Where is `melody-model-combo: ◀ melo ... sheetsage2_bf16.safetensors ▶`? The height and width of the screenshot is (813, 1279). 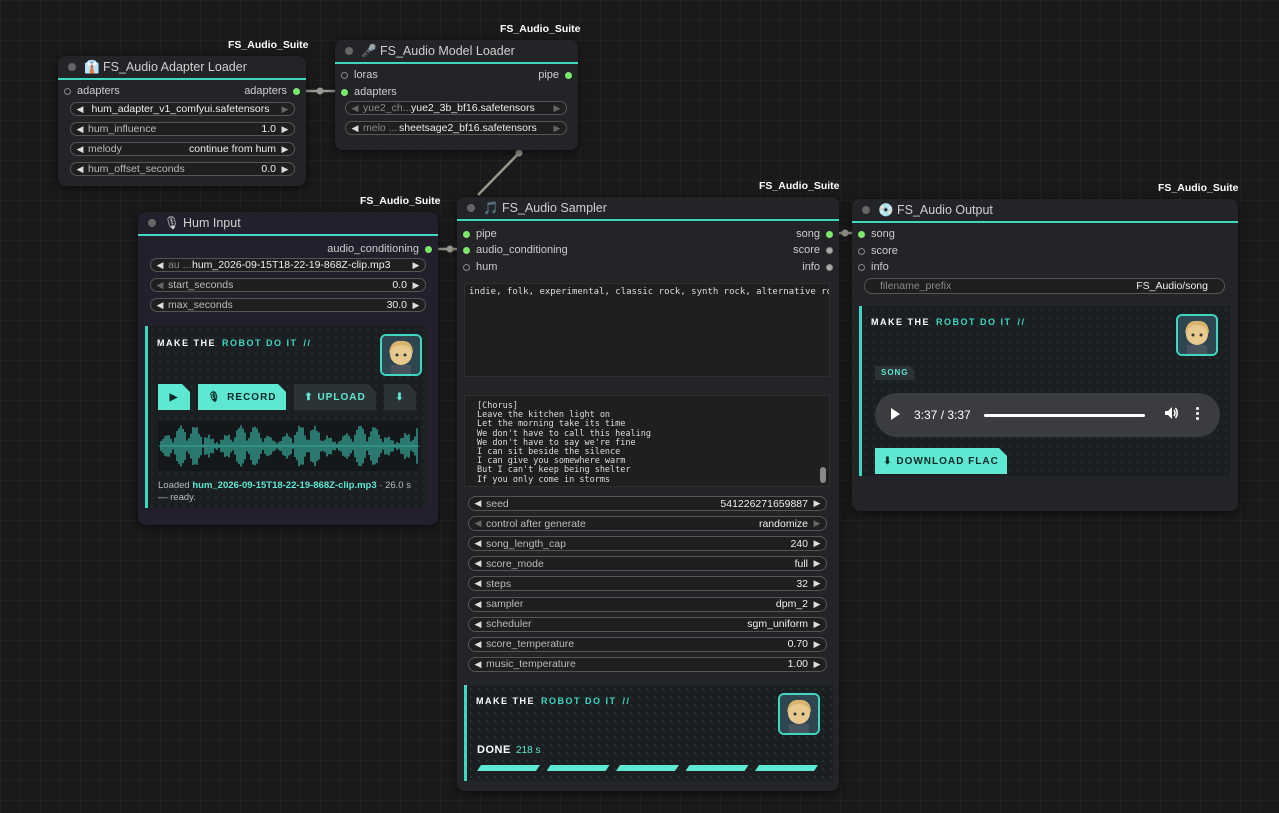 melody-model-combo: ◀ melo ... sheetsage2_bf16.safetensors ▶ is located at coordinates (456, 128).